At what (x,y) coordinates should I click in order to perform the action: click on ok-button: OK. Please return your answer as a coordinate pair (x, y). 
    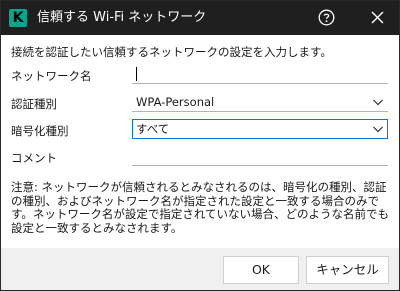
    Looking at the image, I should click on (261, 270).